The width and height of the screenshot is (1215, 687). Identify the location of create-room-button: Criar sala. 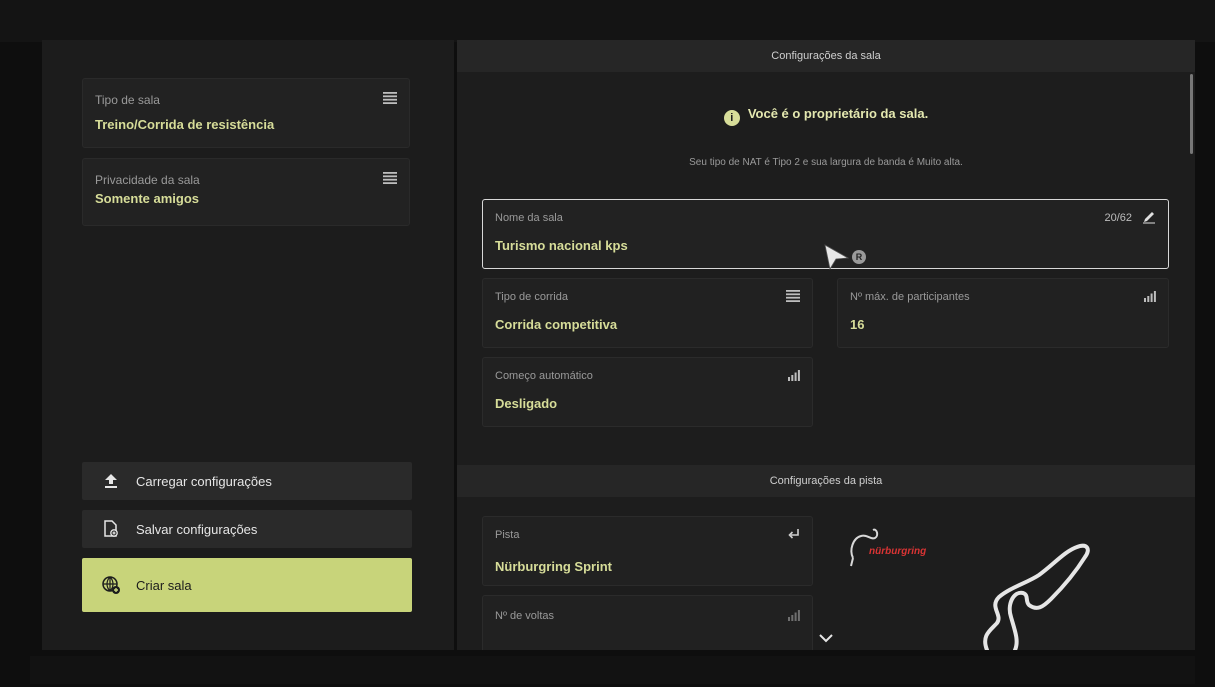
(247, 585).